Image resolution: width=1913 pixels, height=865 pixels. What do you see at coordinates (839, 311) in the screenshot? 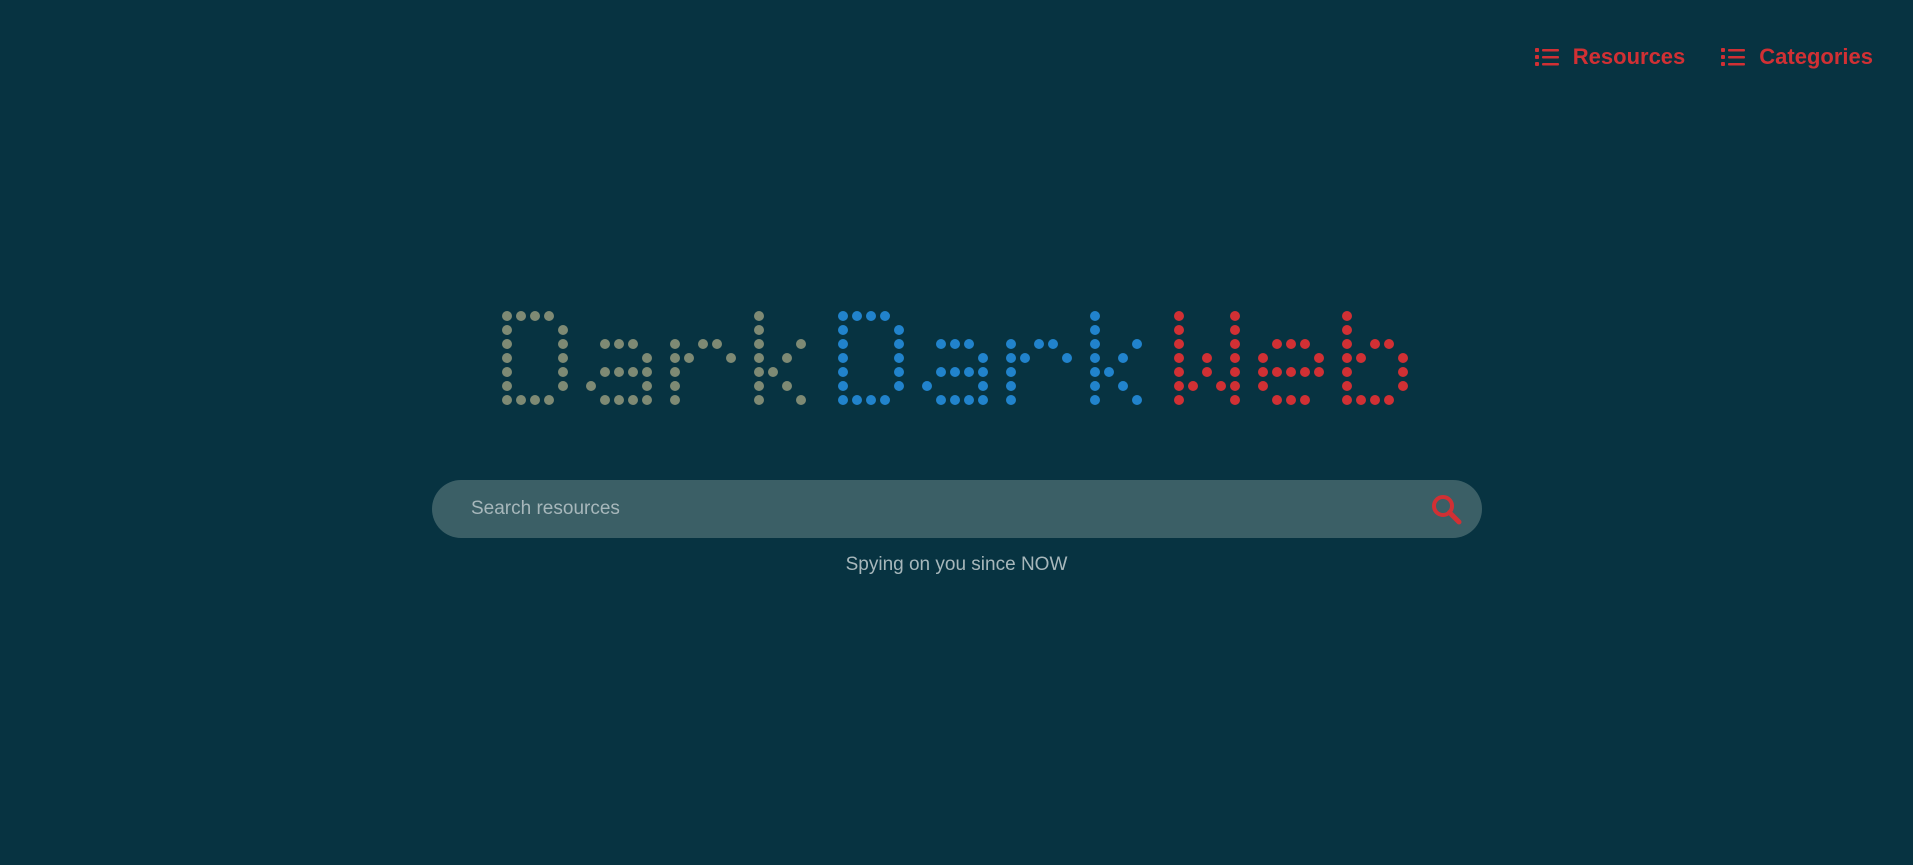
I see `logo-word-text: Dark` at bounding box center [839, 311].